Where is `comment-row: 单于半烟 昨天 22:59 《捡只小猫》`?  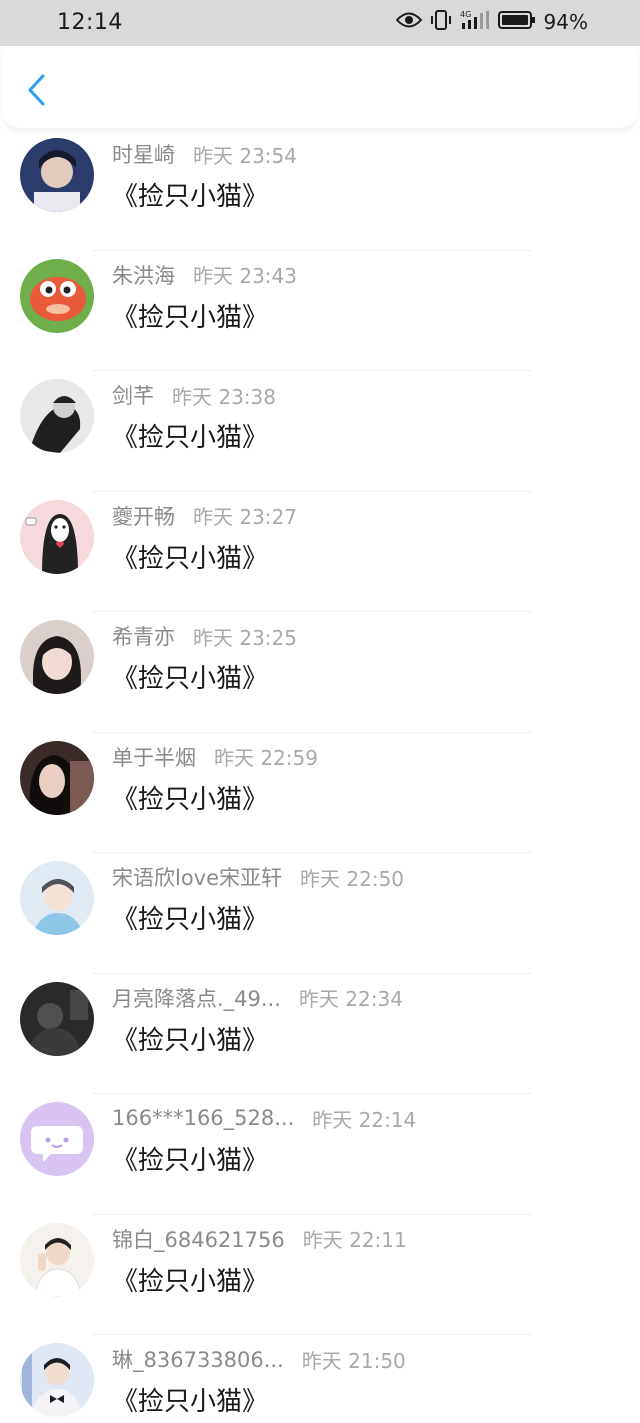 comment-row: 单于半烟 昨天 22:59 《捡只小猫》 is located at coordinates (320, 793).